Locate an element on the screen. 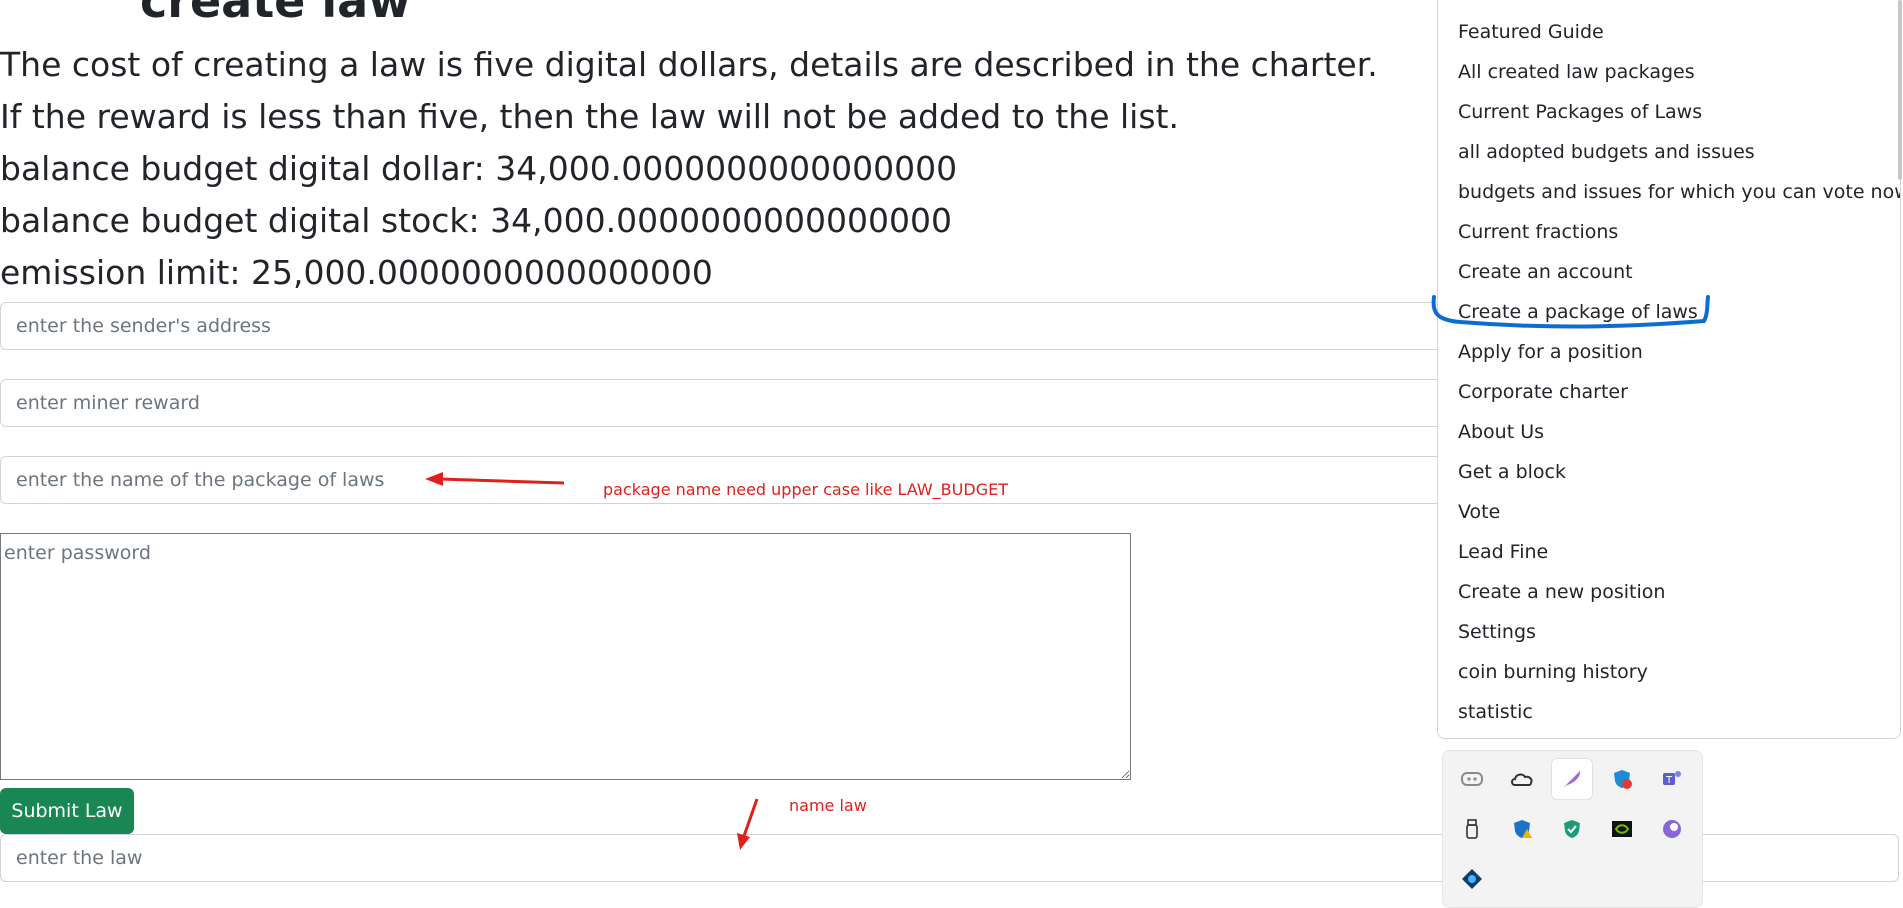  menu-item-create-account: Create an account is located at coordinates (1669, 272).